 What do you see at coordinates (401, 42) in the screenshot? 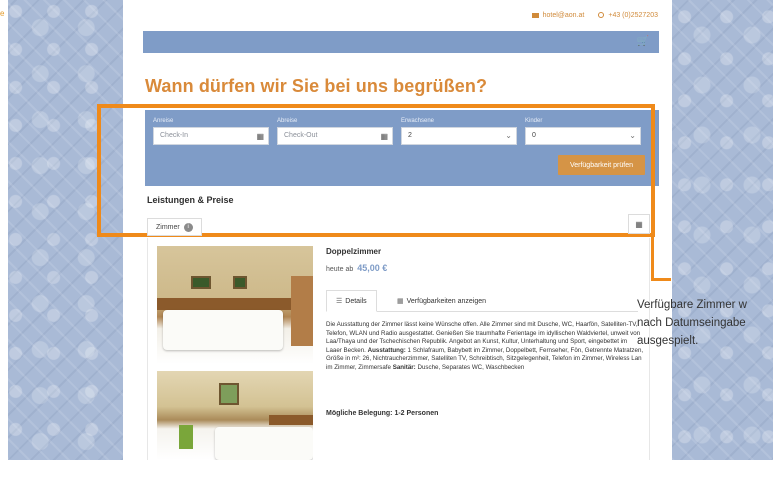
I see `navigation-bar: 🛒` at bounding box center [401, 42].